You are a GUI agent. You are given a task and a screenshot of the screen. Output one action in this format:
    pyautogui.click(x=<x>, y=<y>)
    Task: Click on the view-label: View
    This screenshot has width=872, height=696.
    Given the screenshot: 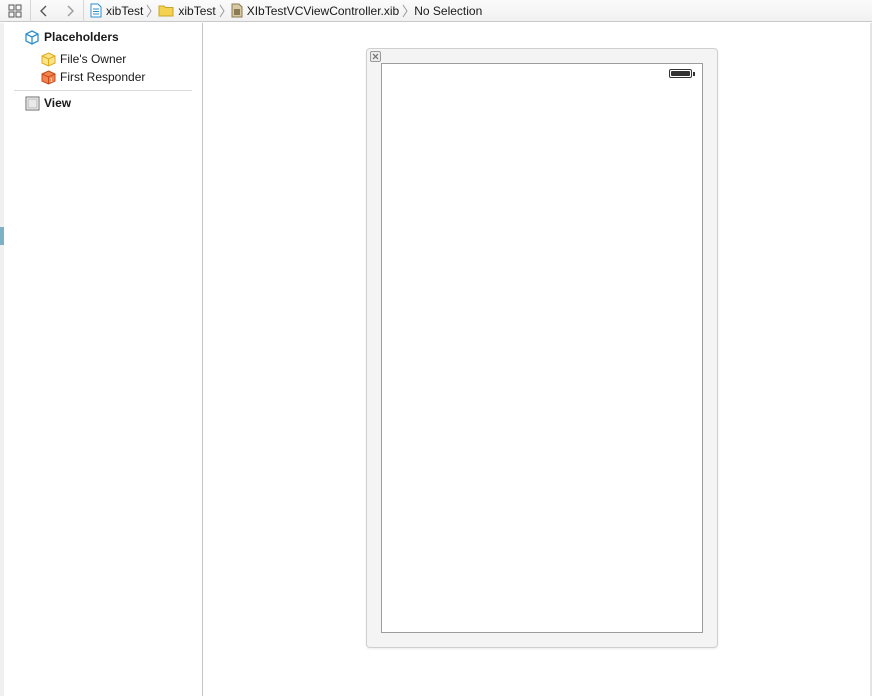 What is the action you would take?
    pyautogui.click(x=58, y=103)
    